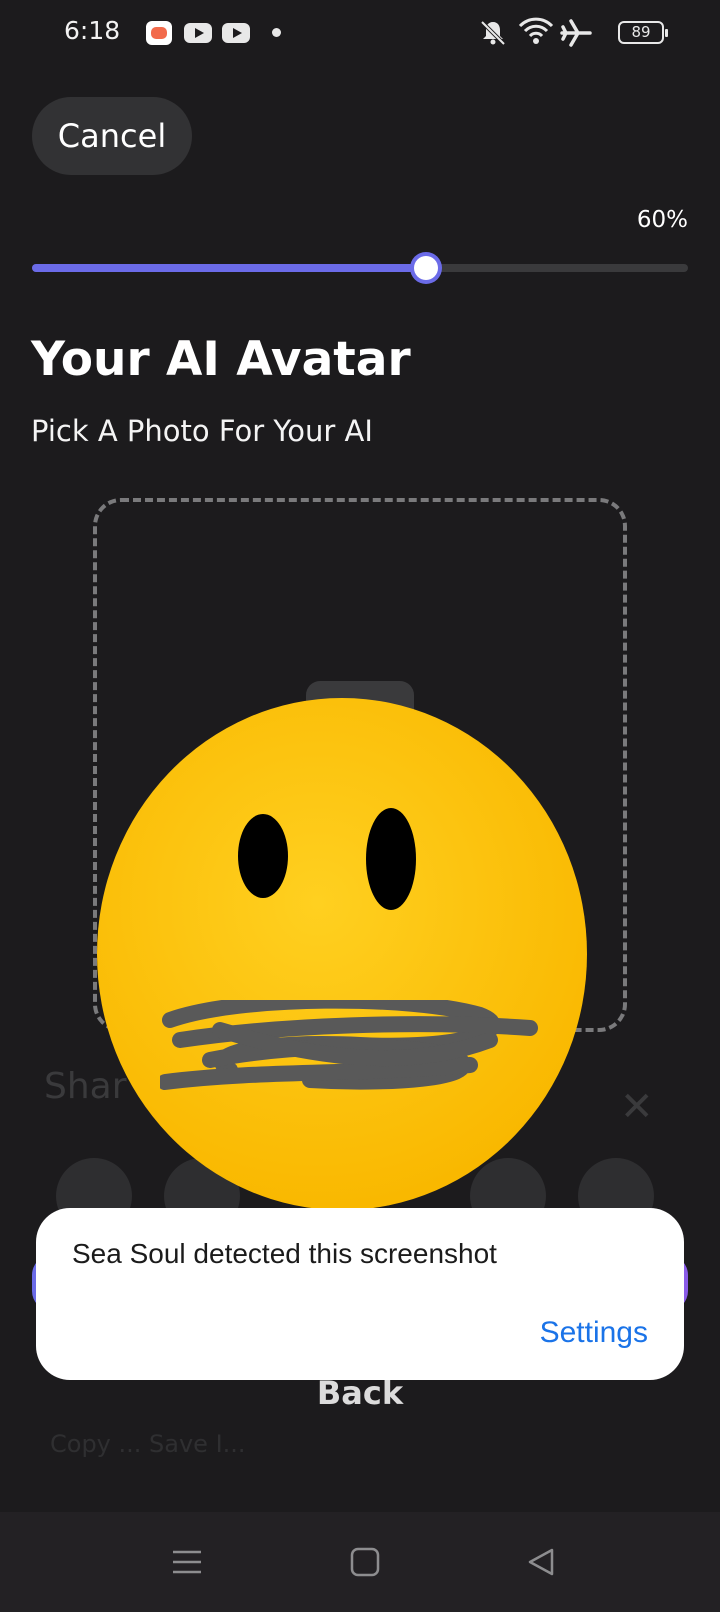 This screenshot has width=720, height=1612. Describe the element at coordinates (349, 1045) in the screenshot. I see `scribble-redaction` at that location.